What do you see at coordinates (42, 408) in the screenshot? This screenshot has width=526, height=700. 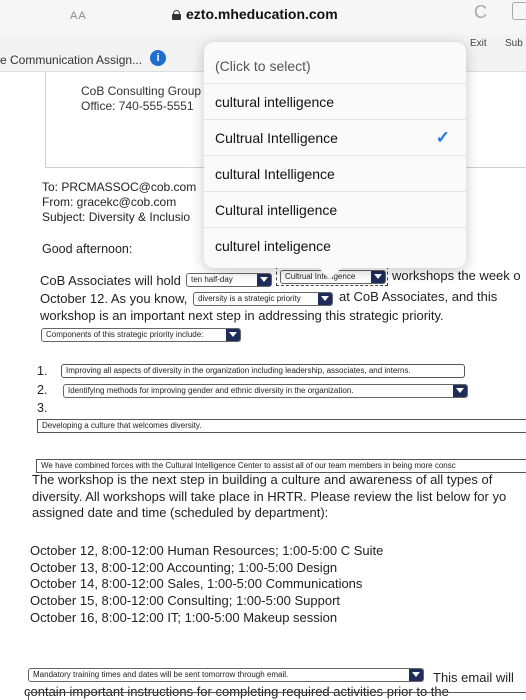 I see `list-number-3: 3.` at bounding box center [42, 408].